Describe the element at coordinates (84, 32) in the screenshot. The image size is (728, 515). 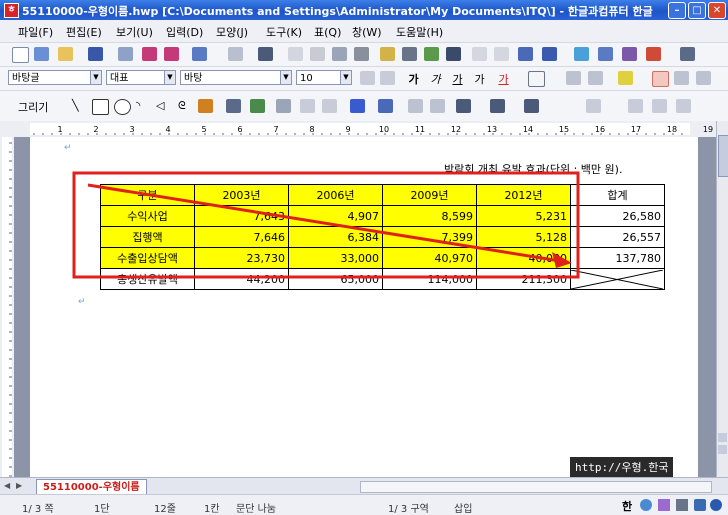
I see `menu-edit: 편집(E)` at that location.